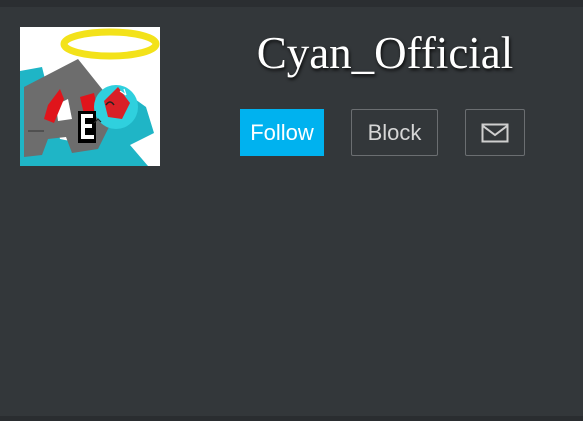  I want to click on avatar-image-icon, so click(90, 96).